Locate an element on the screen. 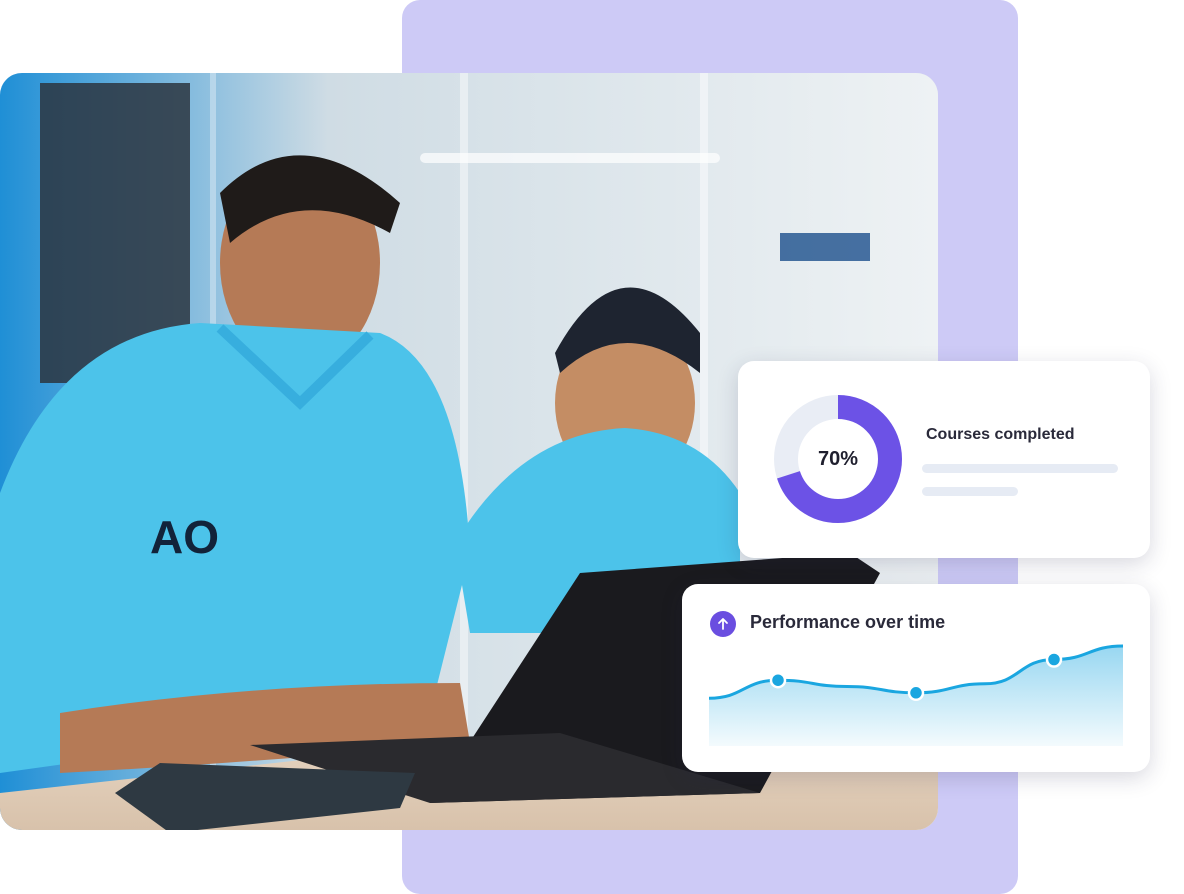  shirt-logo: AO is located at coordinates (184, 537).